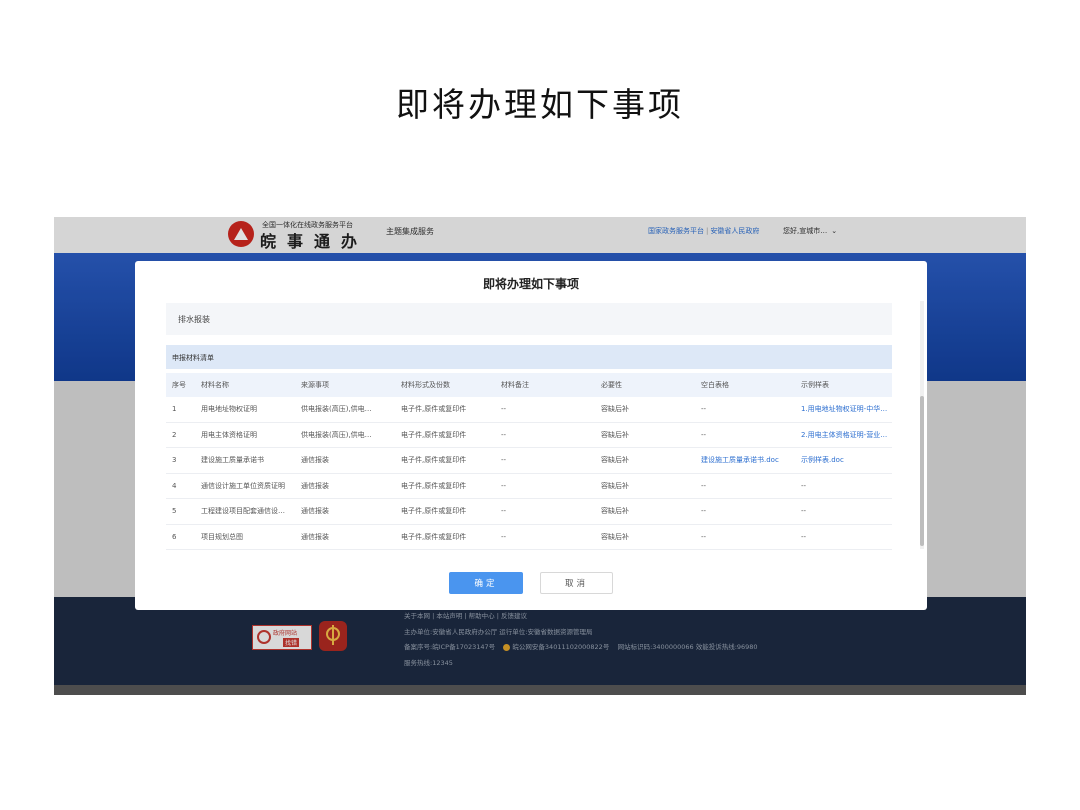 The image size is (1080, 810). Describe the element at coordinates (486, 583) in the screenshot. I see `confirm-button: 确定` at that location.